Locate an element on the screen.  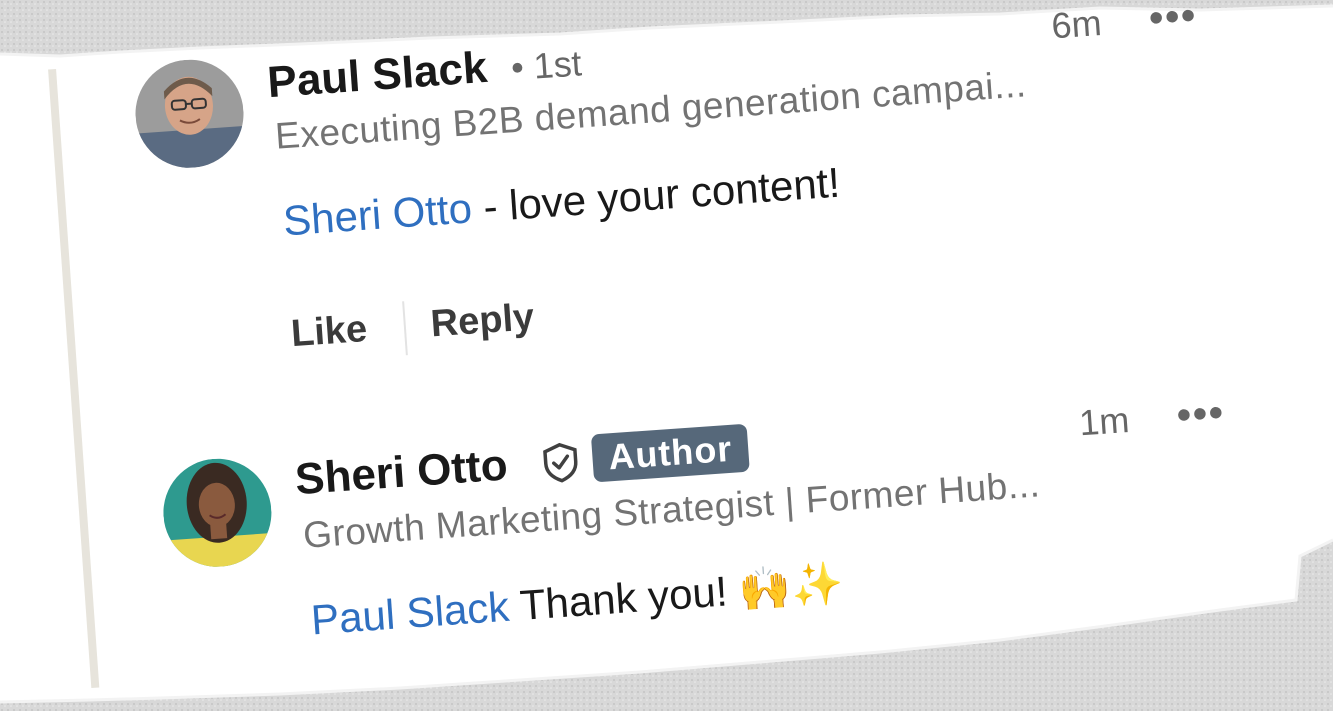
author-badge: Author is located at coordinates (670, 453).